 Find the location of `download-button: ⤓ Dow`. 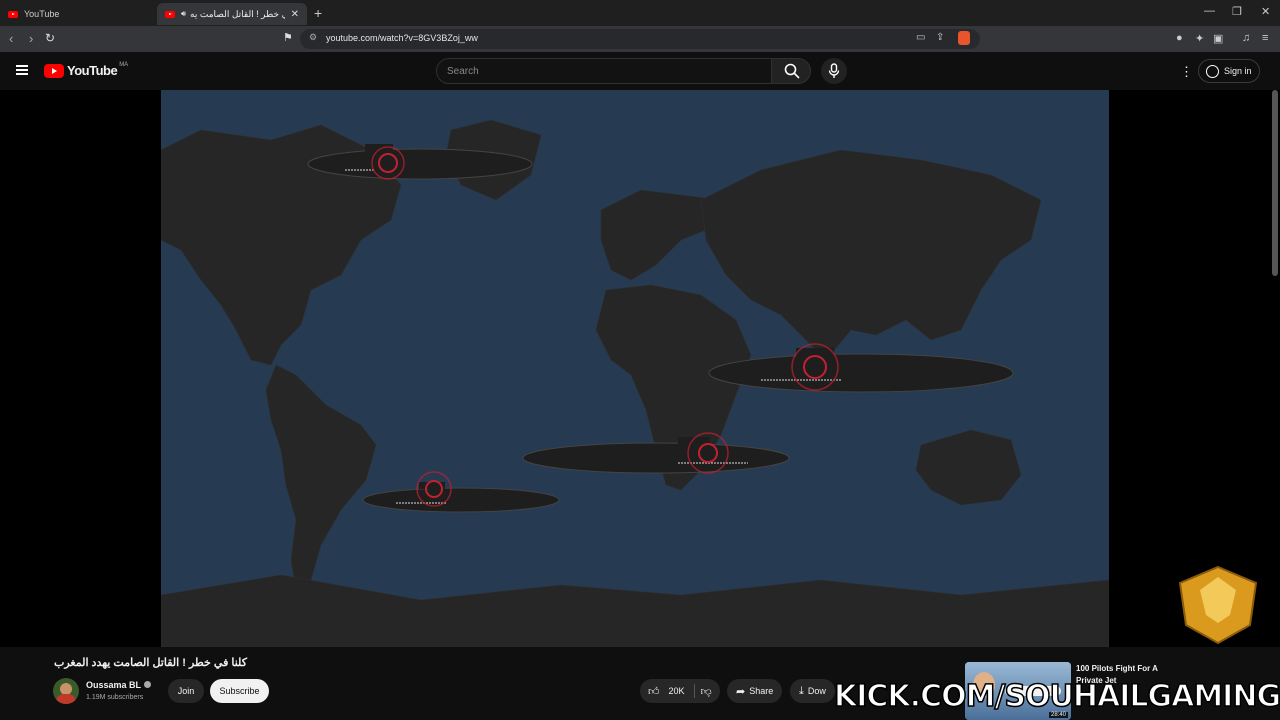

download-button: ⤓ Dow is located at coordinates (812, 691).